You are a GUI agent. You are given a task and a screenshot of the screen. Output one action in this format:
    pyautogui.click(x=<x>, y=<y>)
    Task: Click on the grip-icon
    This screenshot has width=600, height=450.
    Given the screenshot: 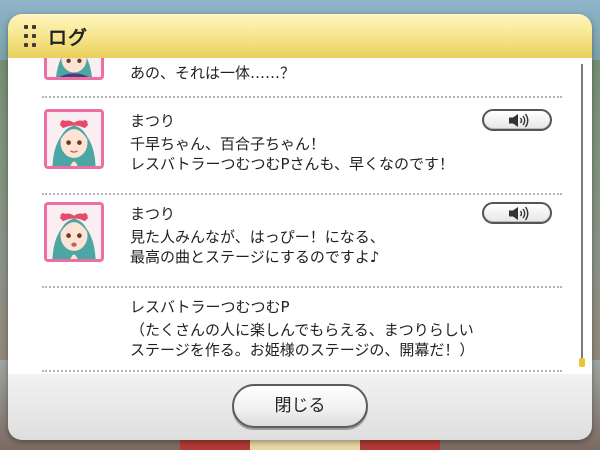 What is the action you would take?
    pyautogui.click(x=31, y=36)
    